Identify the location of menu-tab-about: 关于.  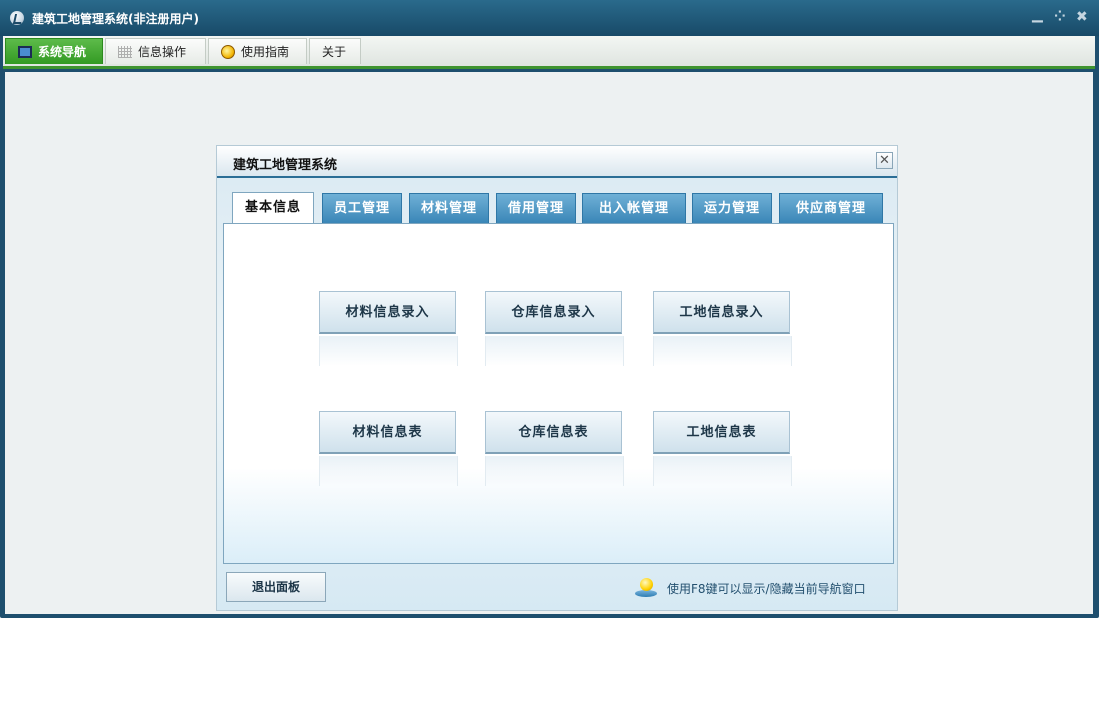
(335, 51).